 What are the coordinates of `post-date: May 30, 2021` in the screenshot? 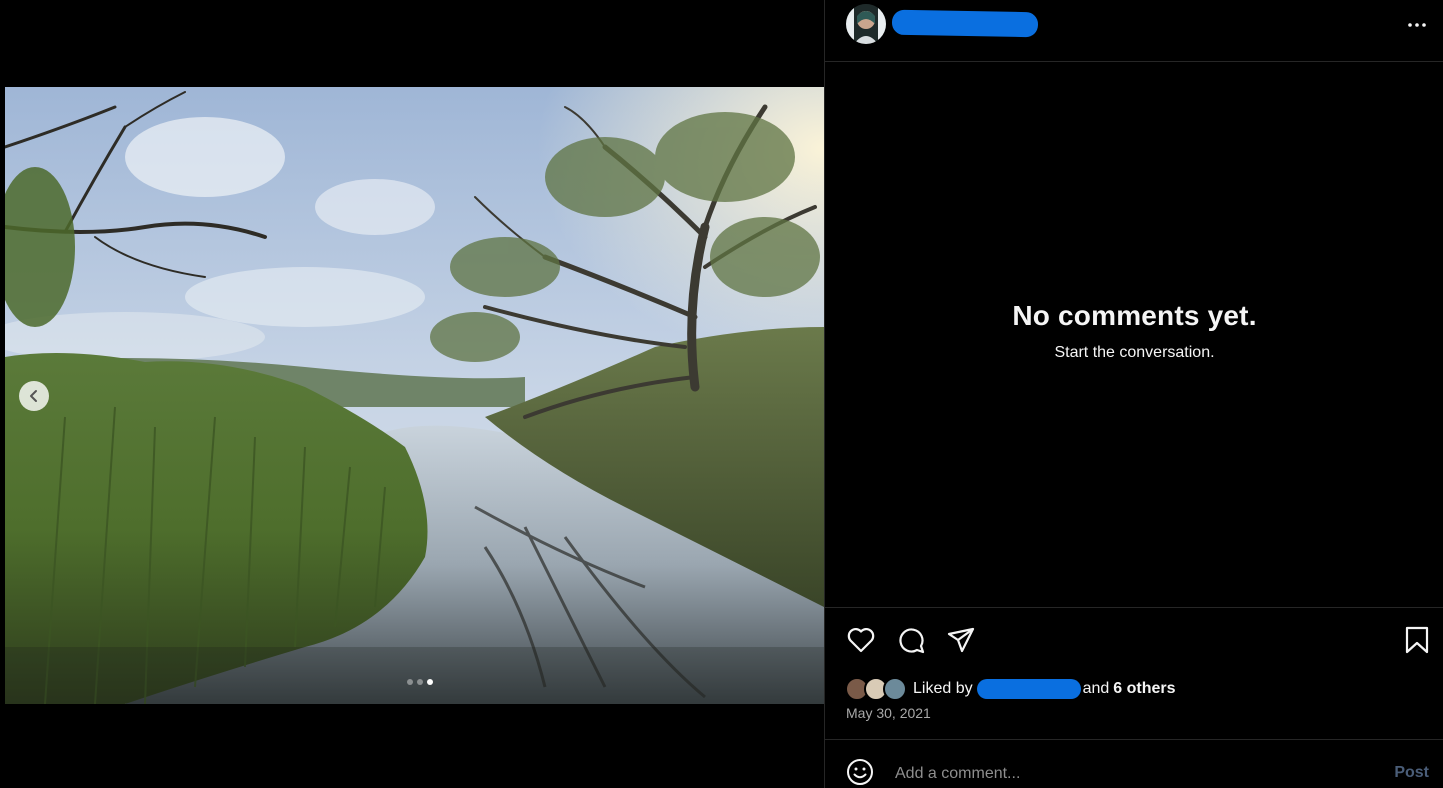 It's located at (888, 713).